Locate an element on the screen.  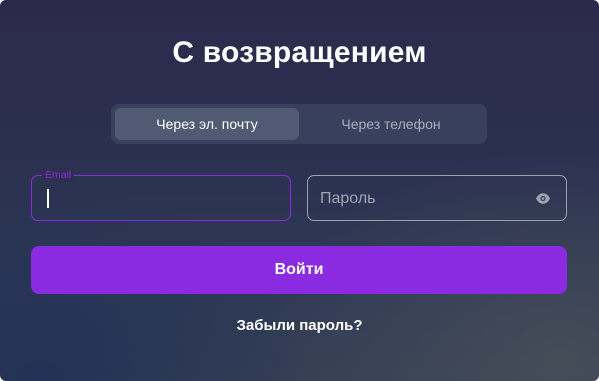
password-placeholder: Пароль is located at coordinates (348, 198).